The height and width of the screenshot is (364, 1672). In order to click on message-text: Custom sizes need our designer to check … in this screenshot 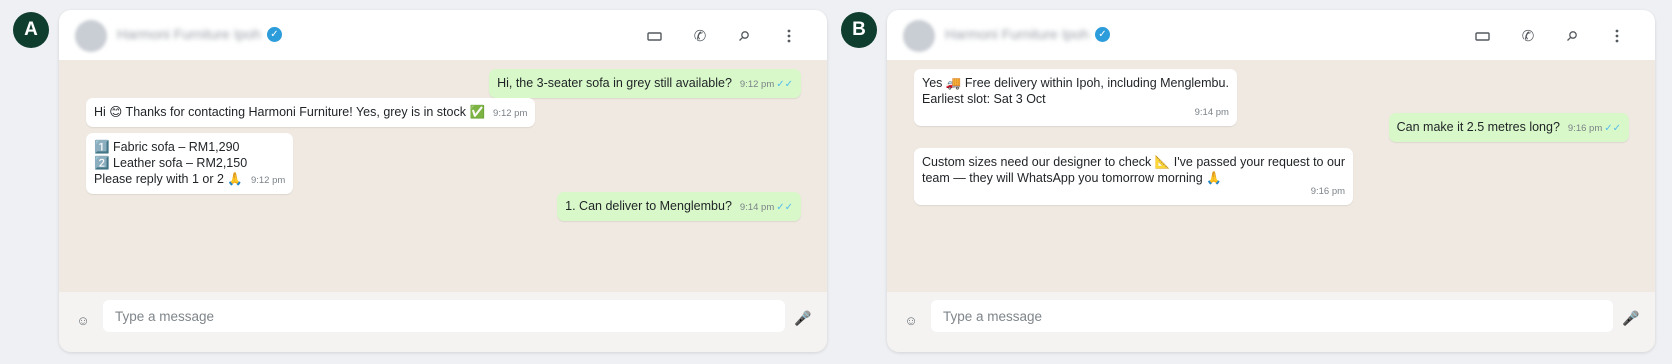, I will do `click(1134, 170)`.